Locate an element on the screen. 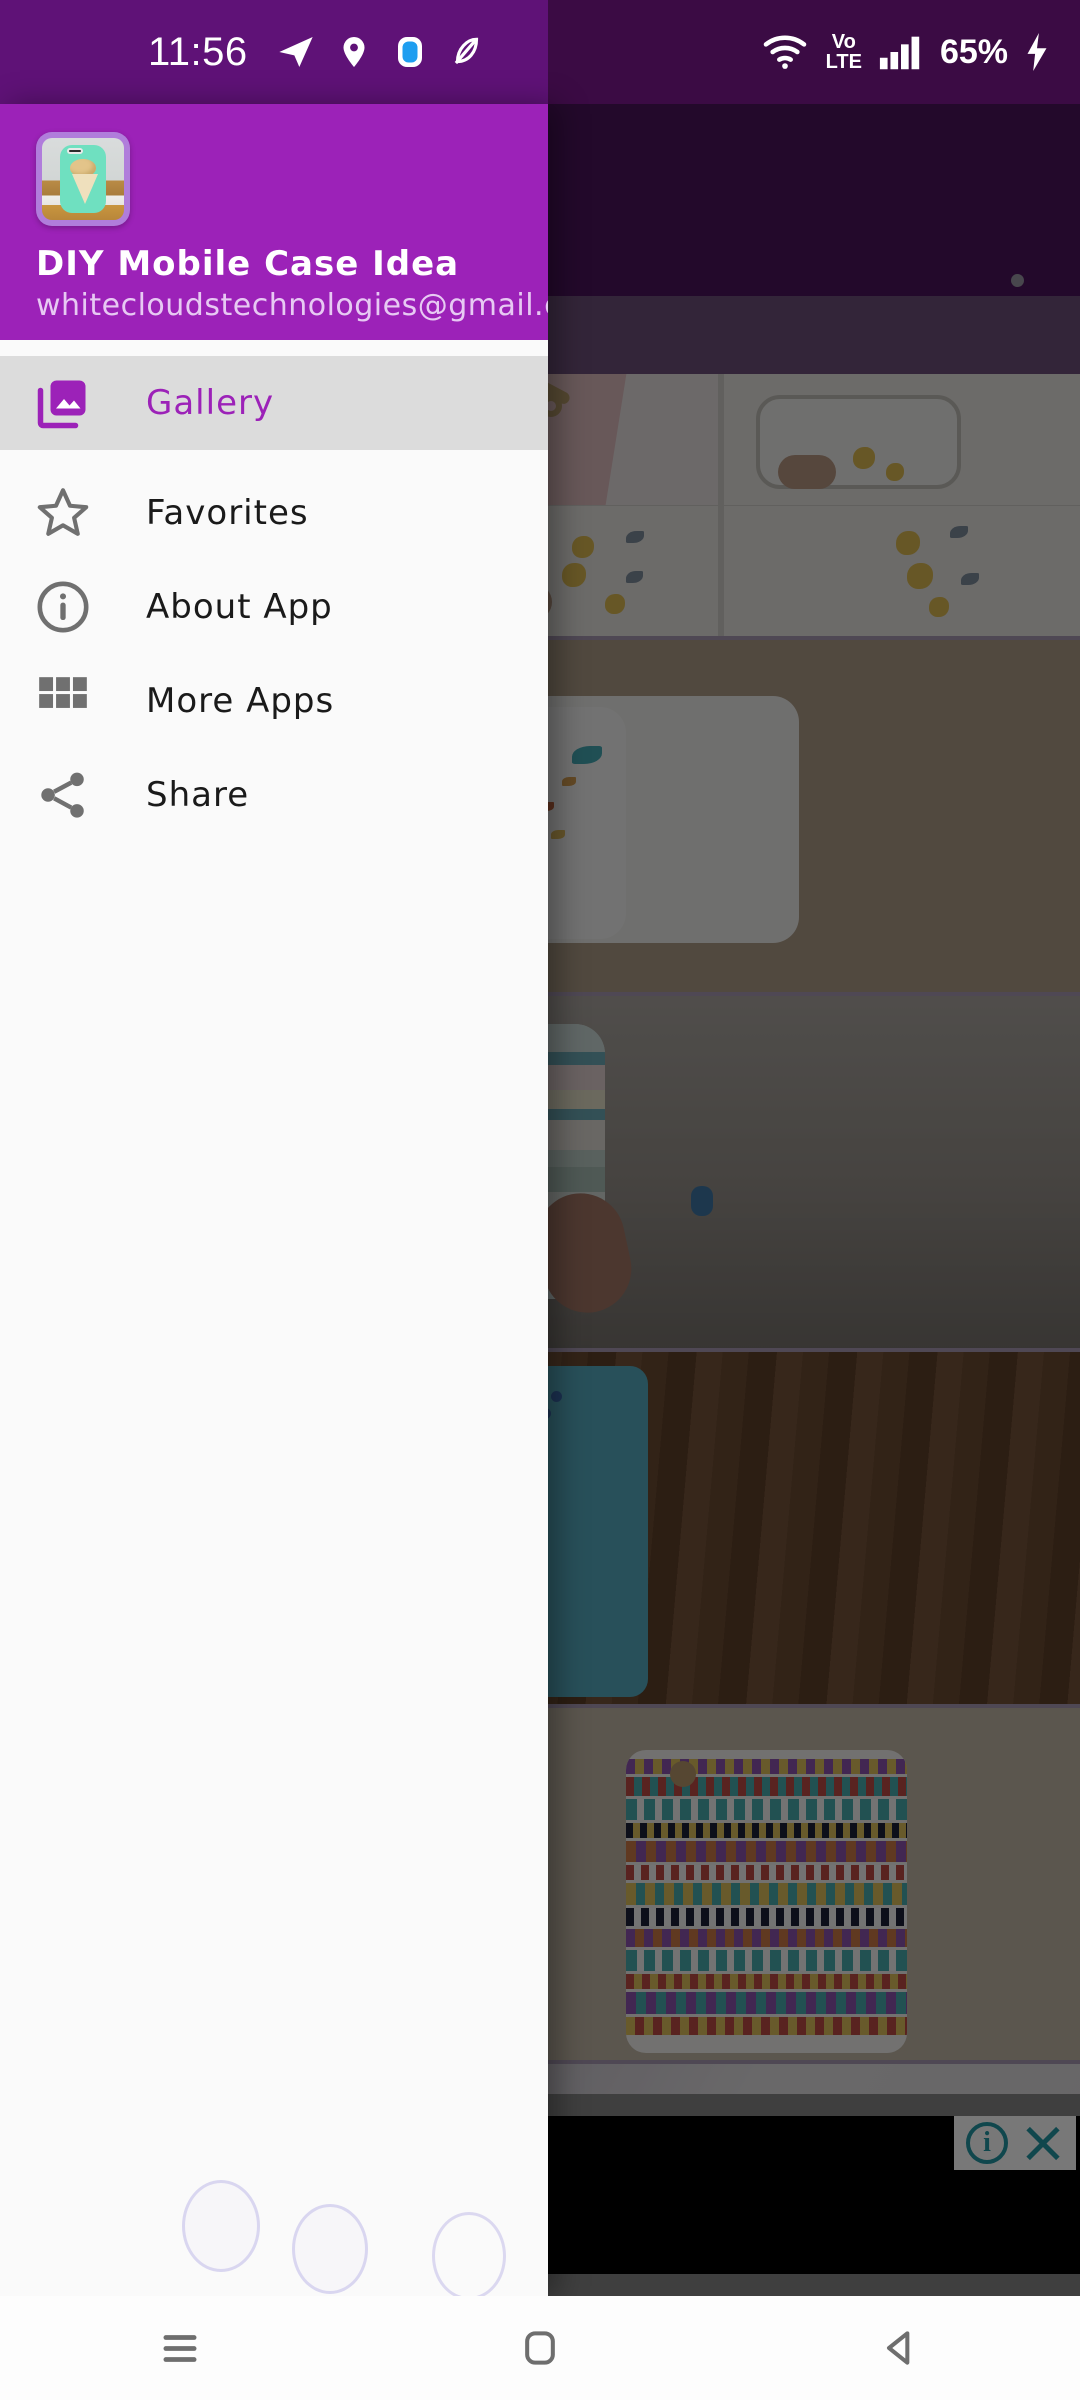 This screenshot has width=1080, height=2400. status-bar-clock: 11:56 is located at coordinates (198, 51).